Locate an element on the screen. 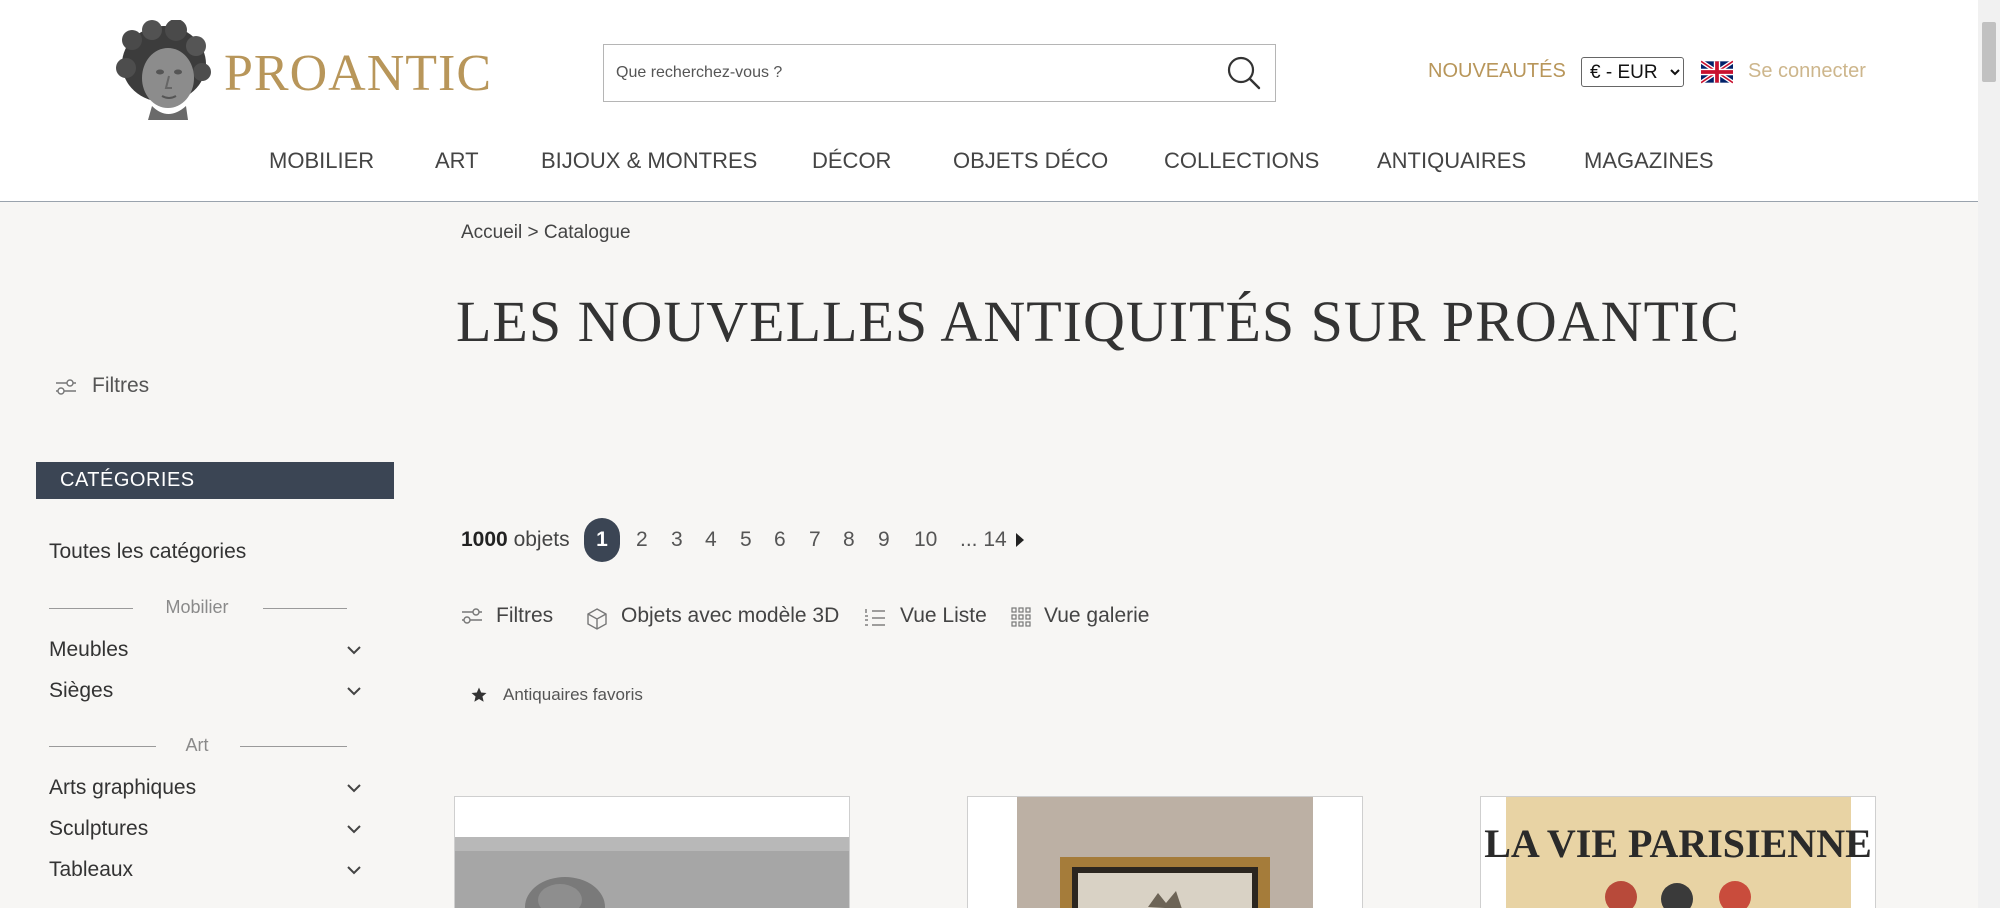 The width and height of the screenshot is (2000, 908). page-4-button: 4 is located at coordinates (711, 540).